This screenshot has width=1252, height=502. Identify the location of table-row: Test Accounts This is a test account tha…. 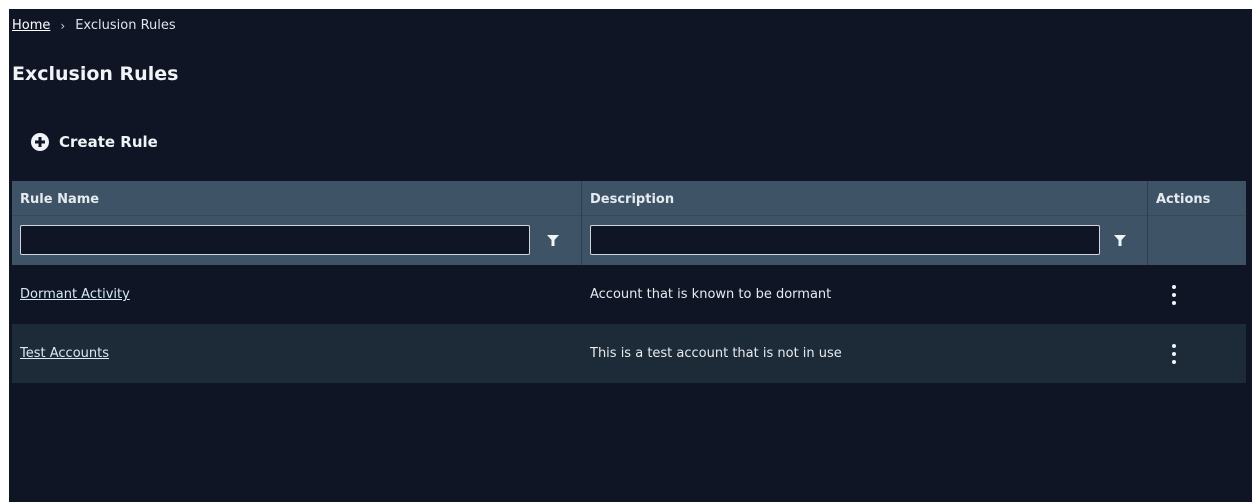
(629, 353).